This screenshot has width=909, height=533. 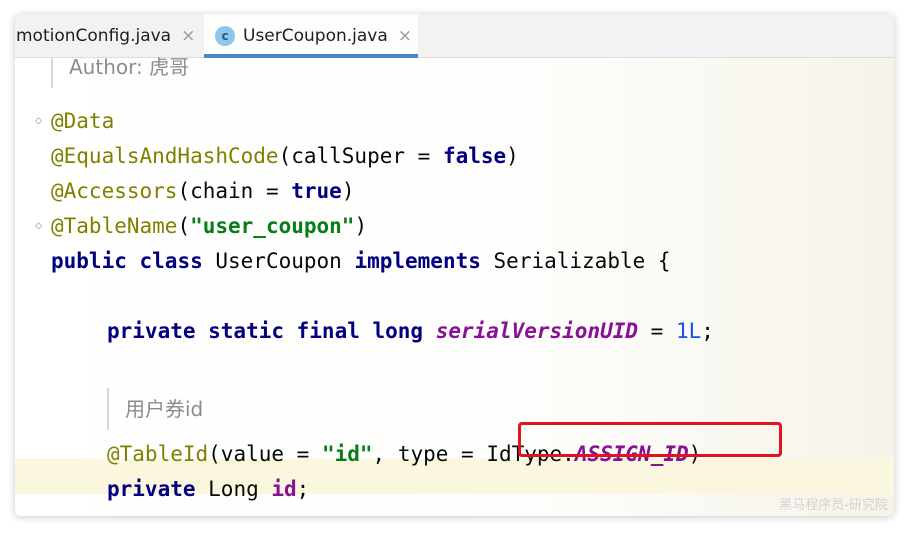 What do you see at coordinates (234, 191) in the screenshot?
I see `code-token: (chain =` at bounding box center [234, 191].